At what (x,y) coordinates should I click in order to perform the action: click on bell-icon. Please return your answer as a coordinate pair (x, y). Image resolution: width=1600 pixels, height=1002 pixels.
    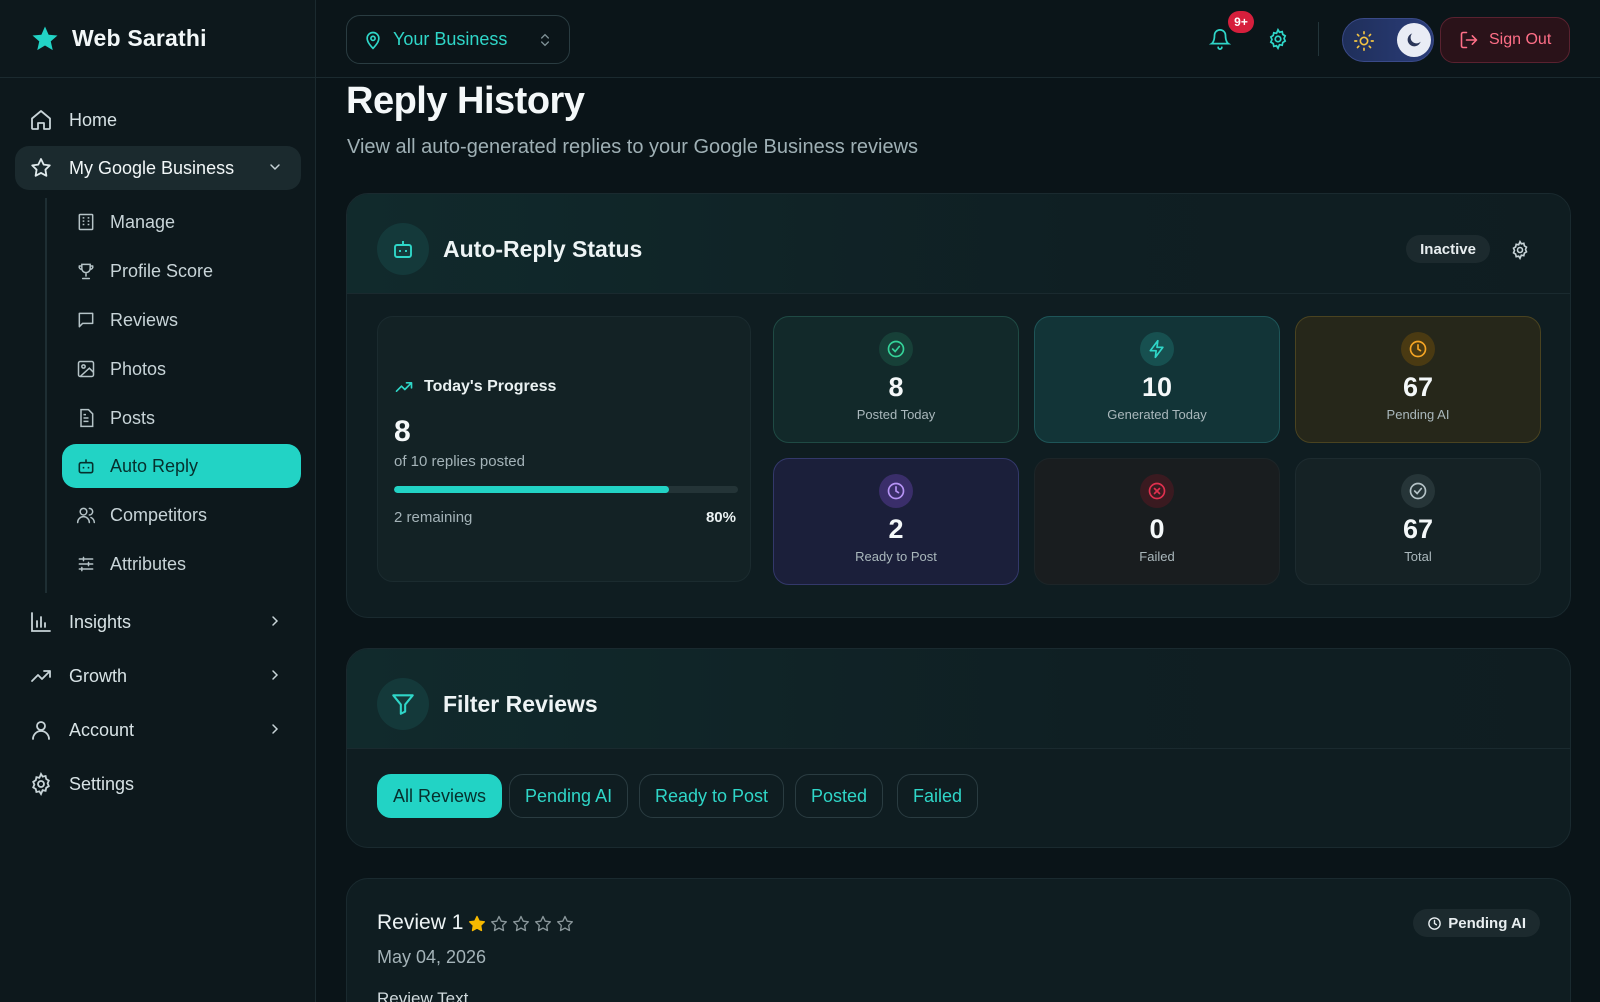
    Looking at the image, I should click on (1220, 39).